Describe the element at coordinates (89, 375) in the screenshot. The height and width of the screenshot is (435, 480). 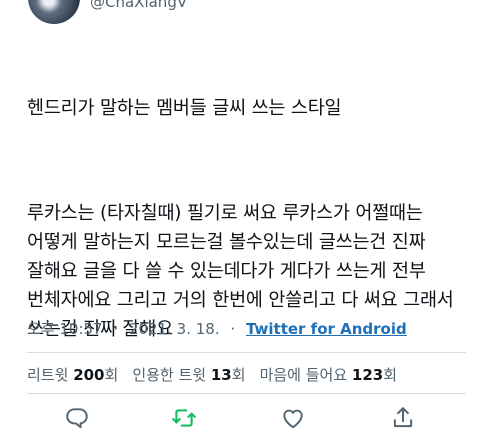
I see `retweets-count: 200` at that location.